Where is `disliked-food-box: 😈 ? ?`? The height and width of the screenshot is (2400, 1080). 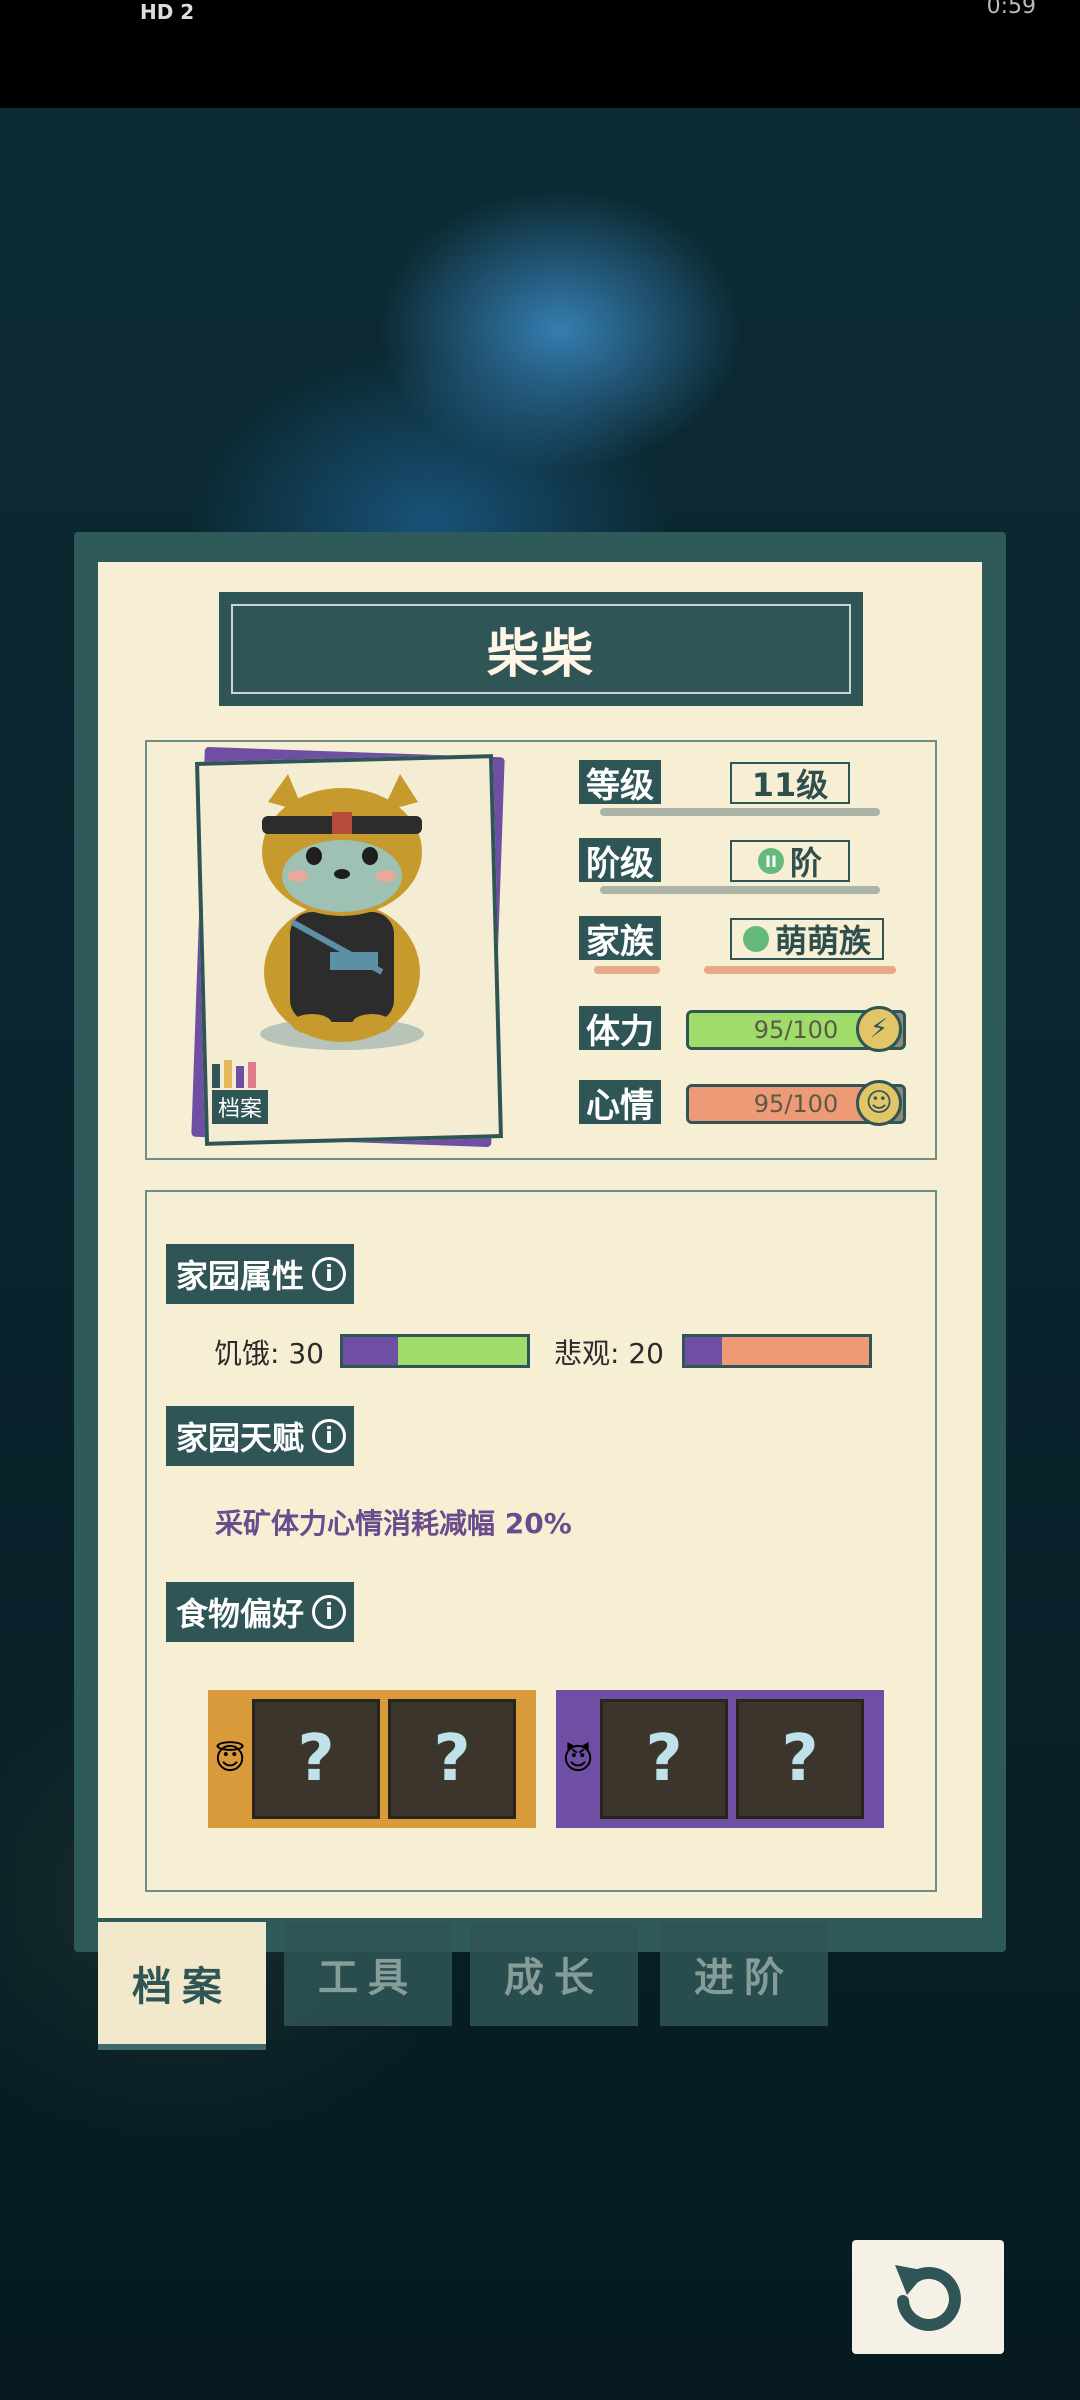
disliked-food-box: 😈 ? ? is located at coordinates (720, 1759).